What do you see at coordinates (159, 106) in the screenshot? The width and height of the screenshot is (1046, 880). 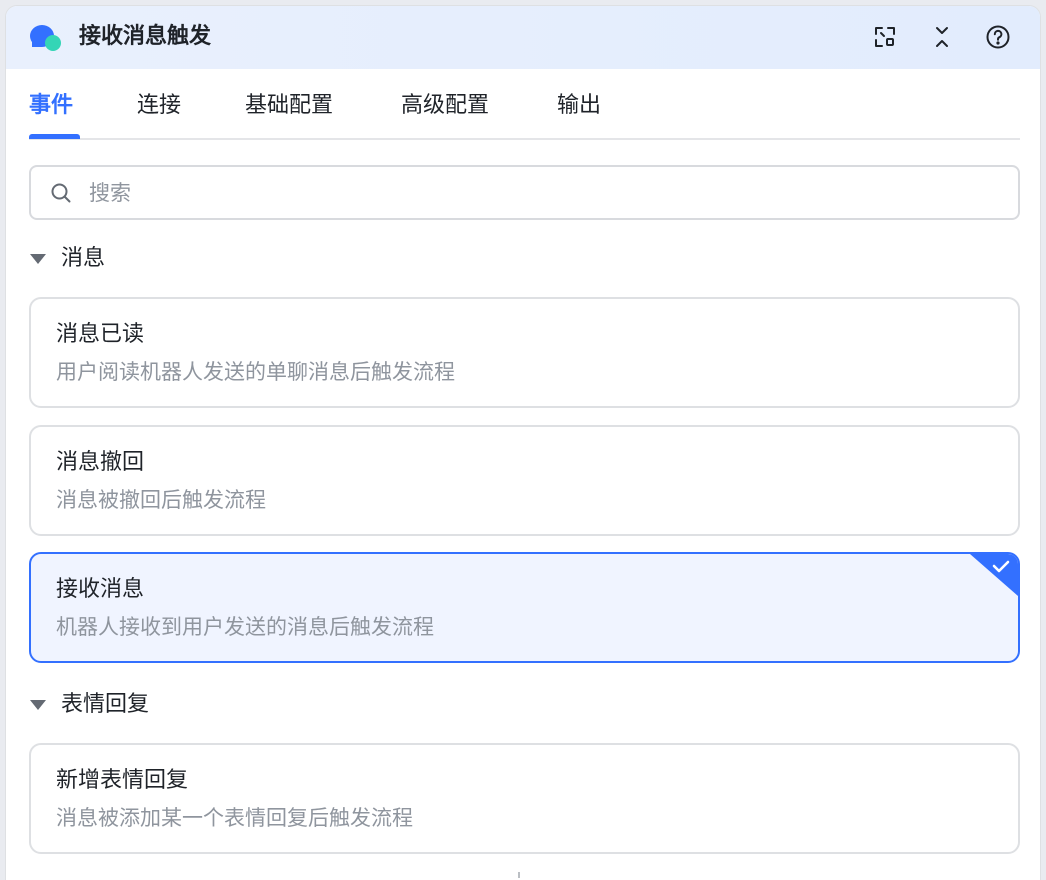 I see `tab-connection: 连接` at bounding box center [159, 106].